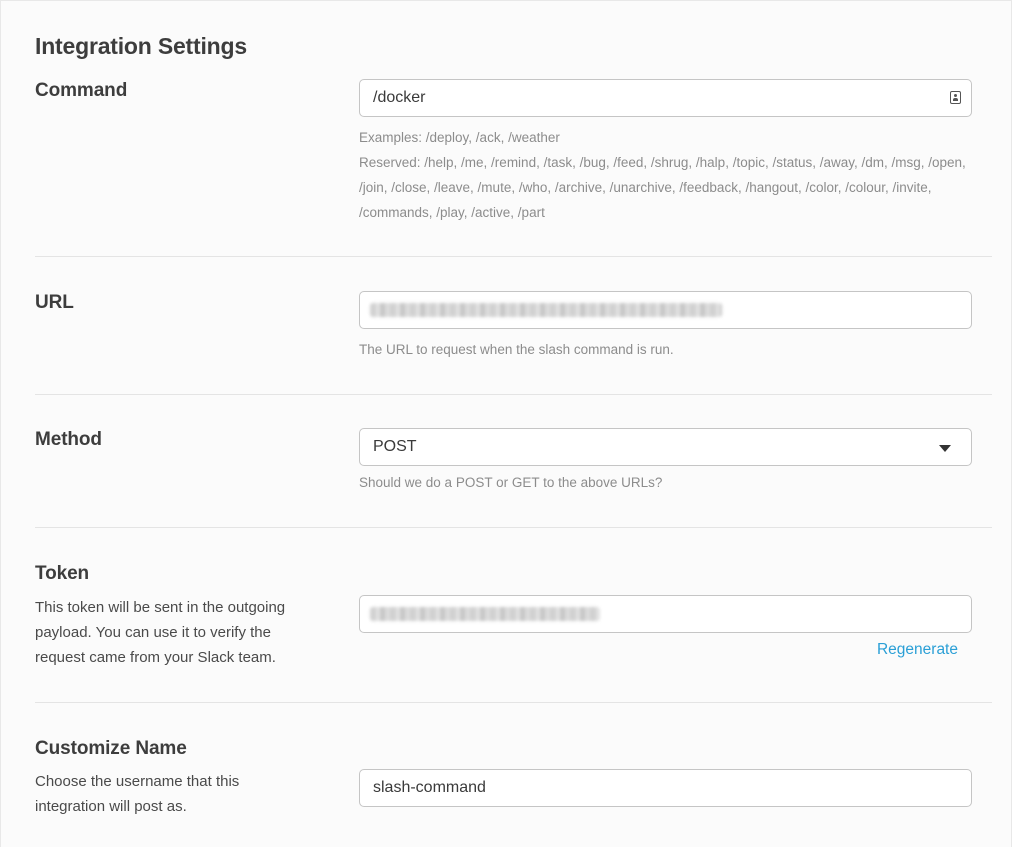 Image resolution: width=1024 pixels, height=847 pixels. What do you see at coordinates (945, 448) in the screenshot?
I see `chevron-down-icon` at bounding box center [945, 448].